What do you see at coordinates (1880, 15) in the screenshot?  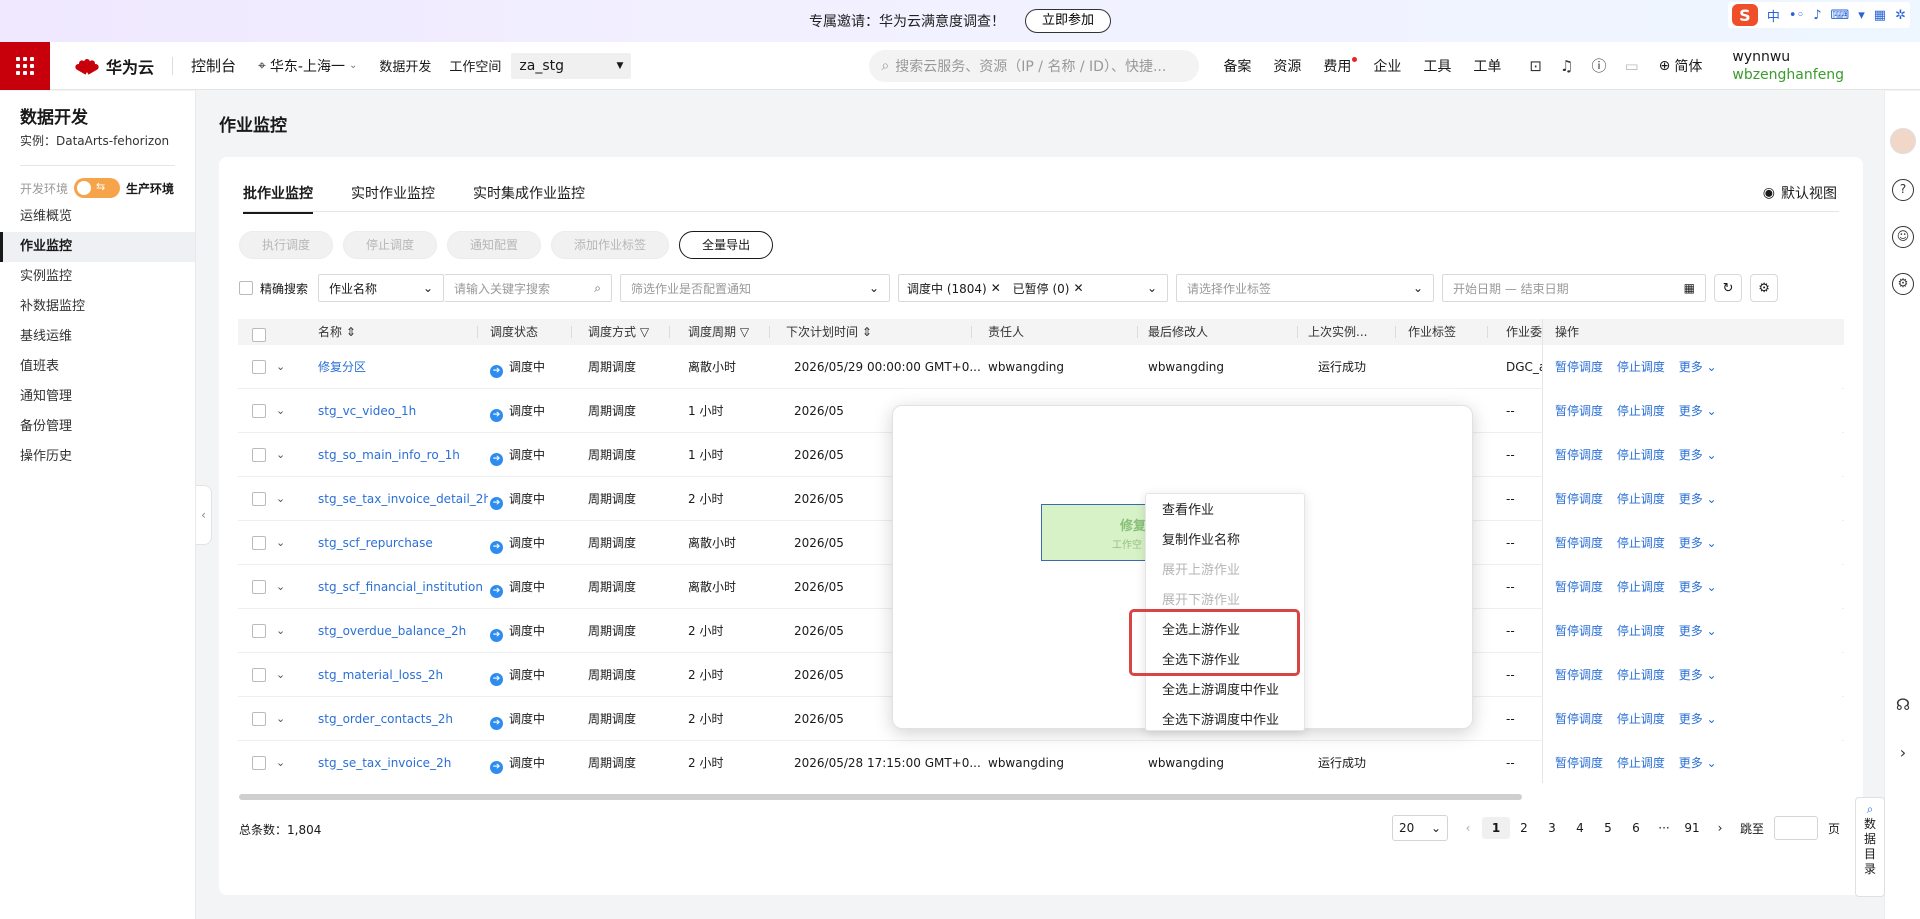 I see `ime-tools-icon: ▦` at bounding box center [1880, 15].